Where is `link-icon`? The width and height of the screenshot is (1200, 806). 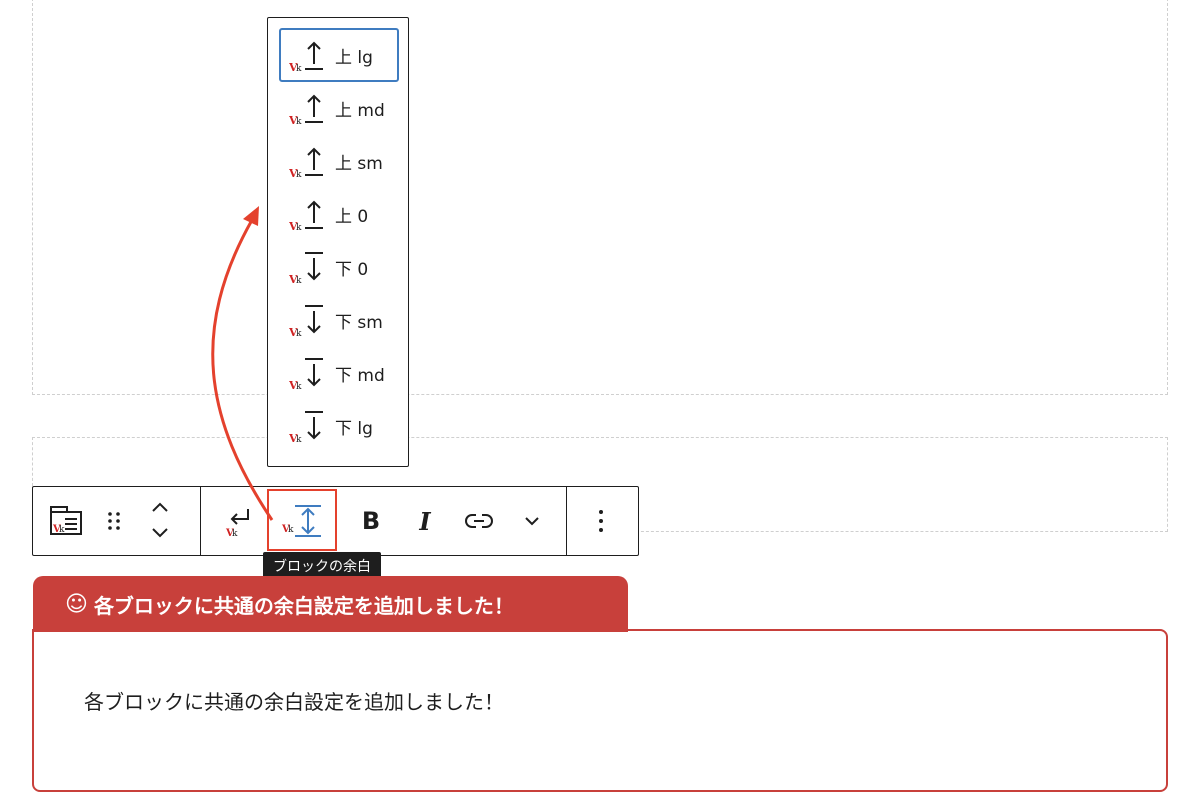 link-icon is located at coordinates (479, 521).